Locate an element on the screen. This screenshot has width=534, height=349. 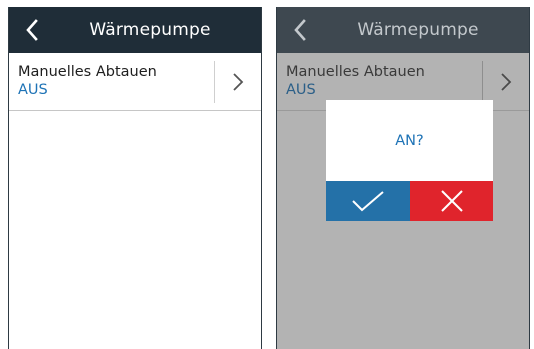
confirm-dialog: AN? is located at coordinates (409, 160).